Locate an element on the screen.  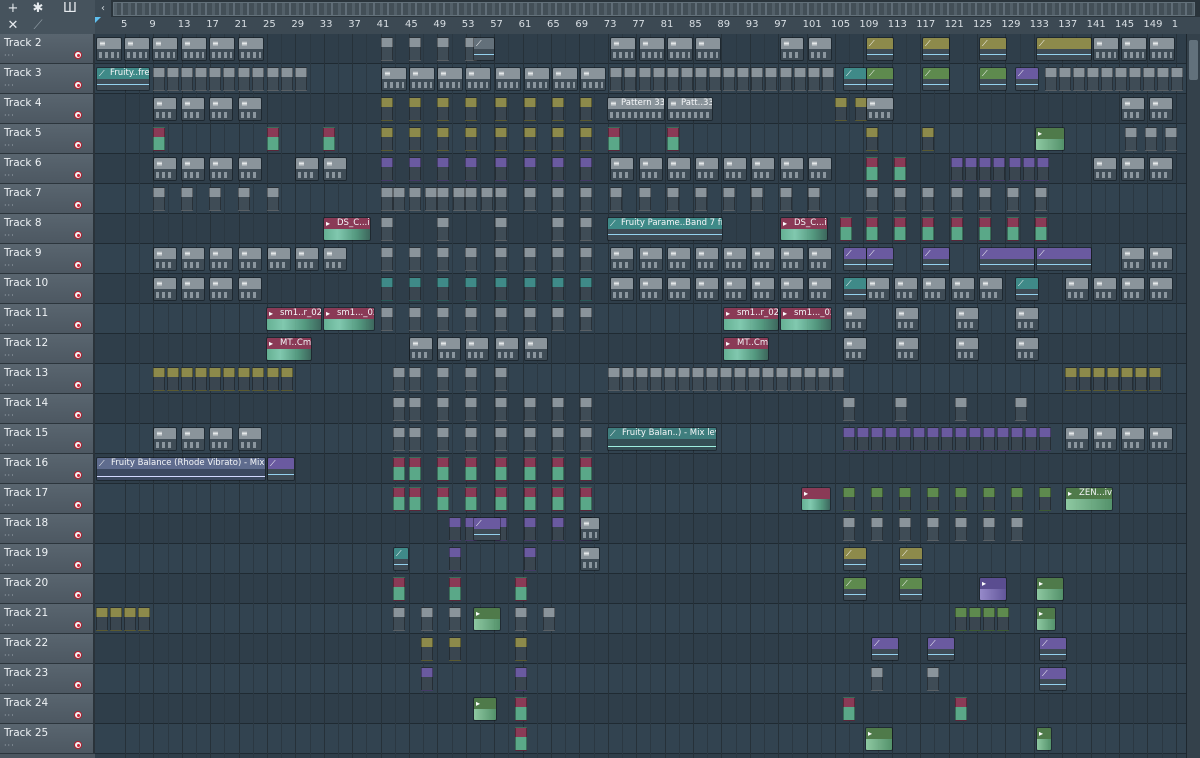
delete-tool-icon: ✕ is located at coordinates (13, 25).